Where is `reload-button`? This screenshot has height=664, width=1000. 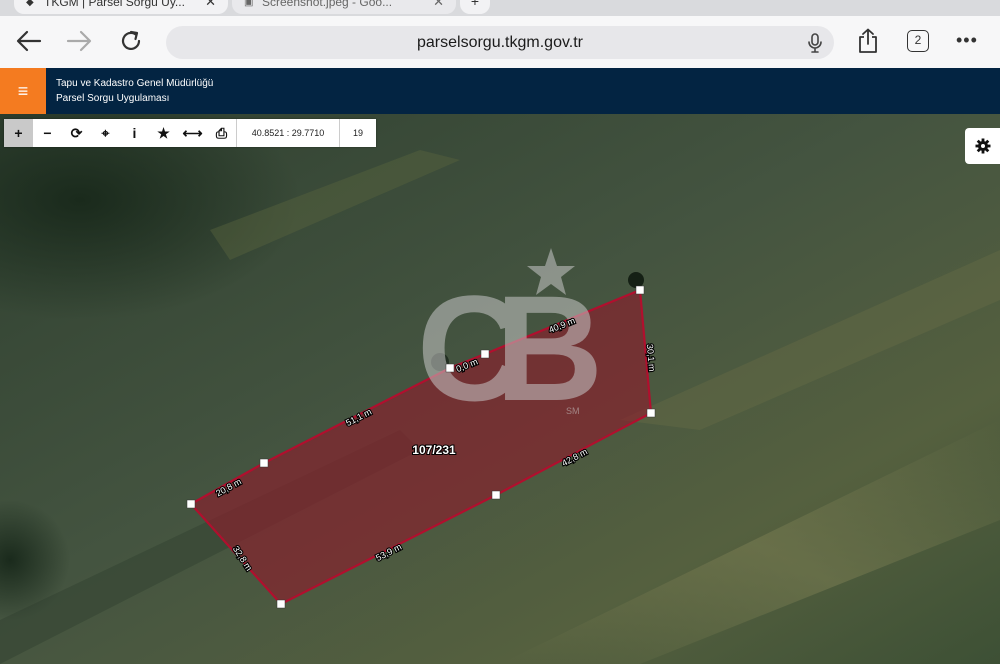 reload-button is located at coordinates (131, 41).